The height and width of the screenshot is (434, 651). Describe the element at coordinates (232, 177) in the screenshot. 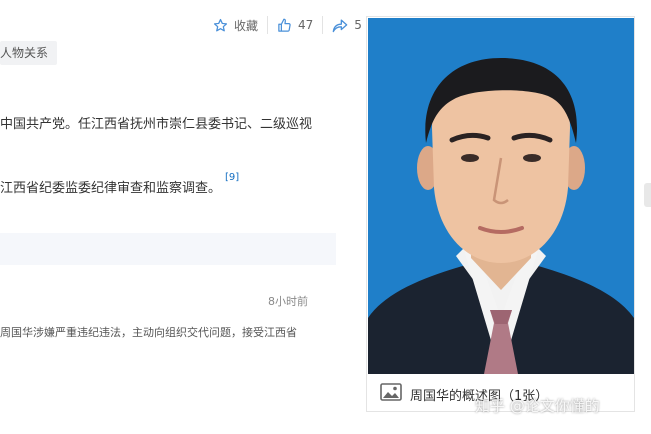

I see `reference-link: [9]` at that location.